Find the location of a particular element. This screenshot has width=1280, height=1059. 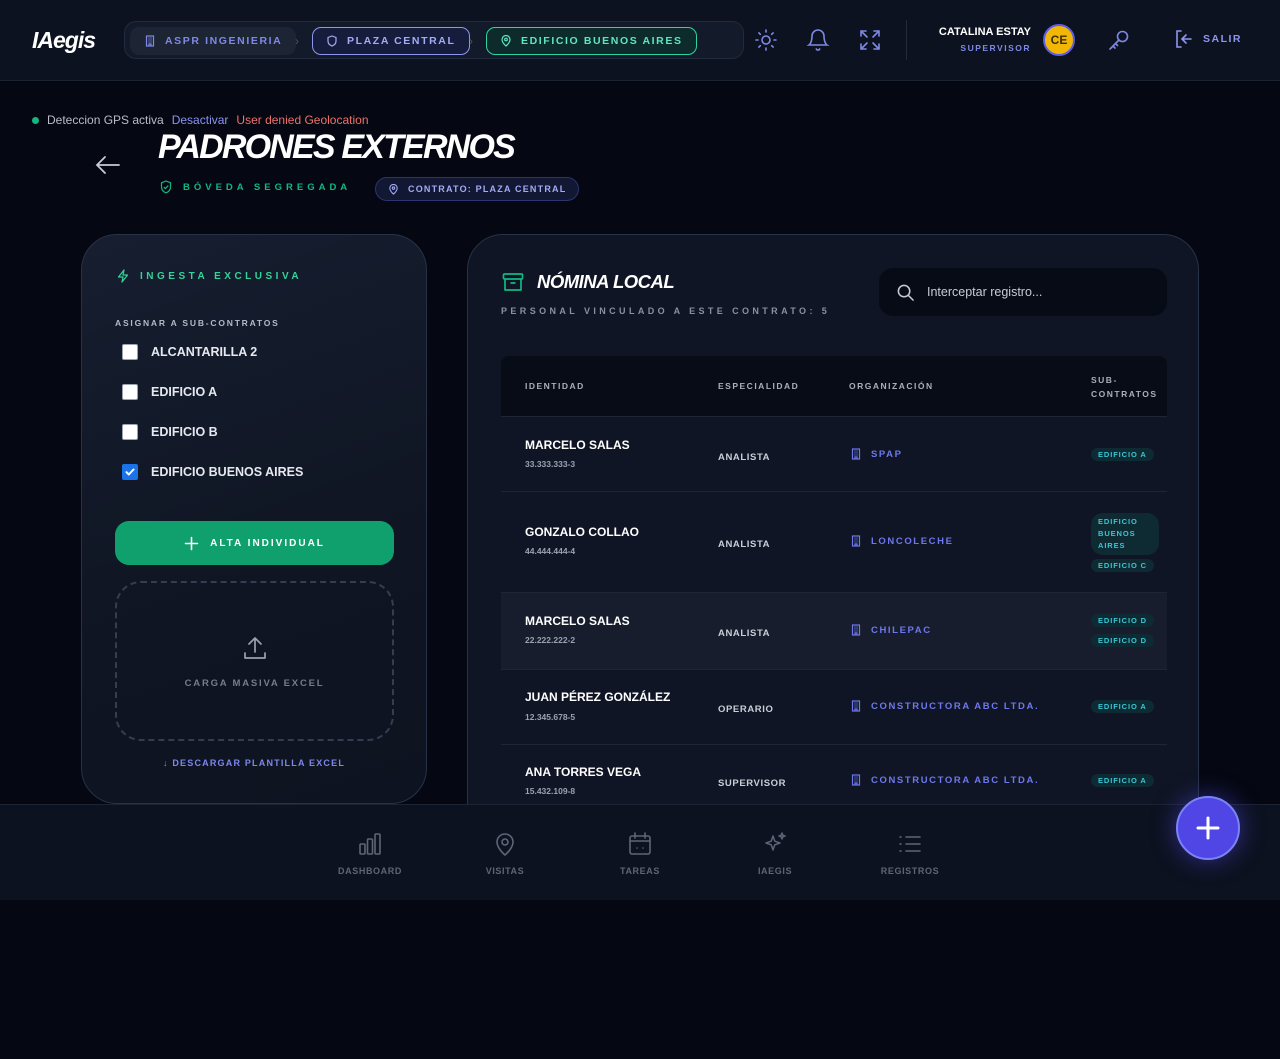

ingest-title: INGESTA EXCLUSIVA is located at coordinates (209, 276).